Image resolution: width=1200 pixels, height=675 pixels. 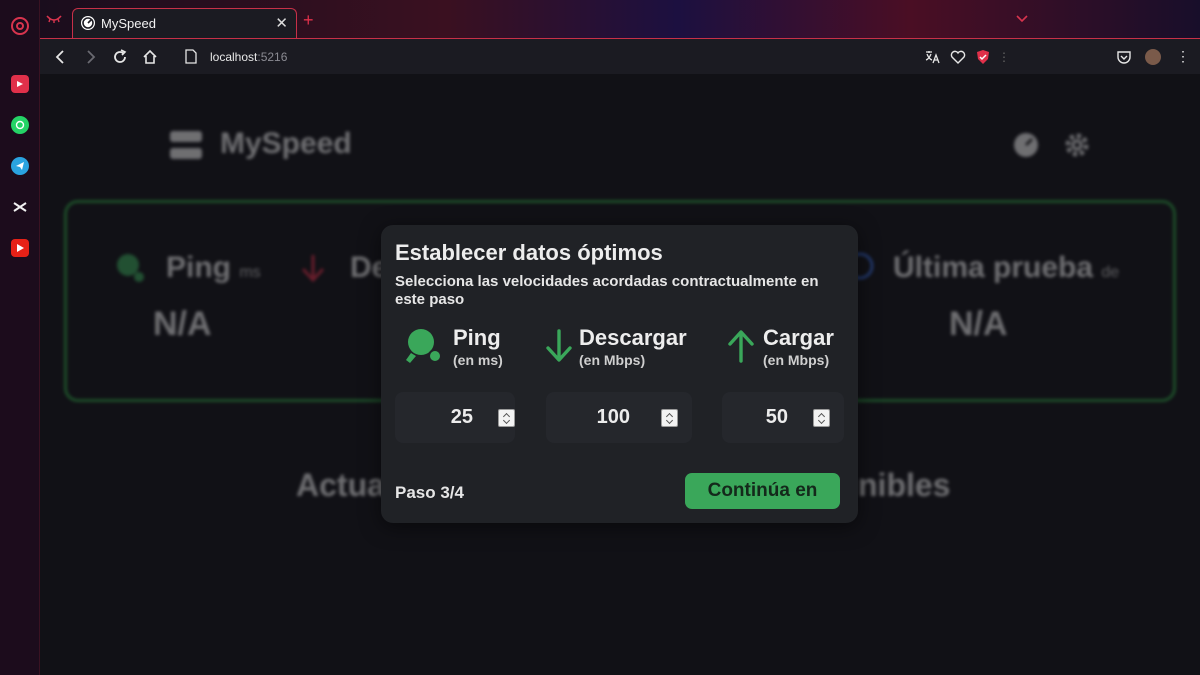 What do you see at coordinates (478, 360) in the screenshot?
I see `ping-unit: (en ms)` at bounding box center [478, 360].